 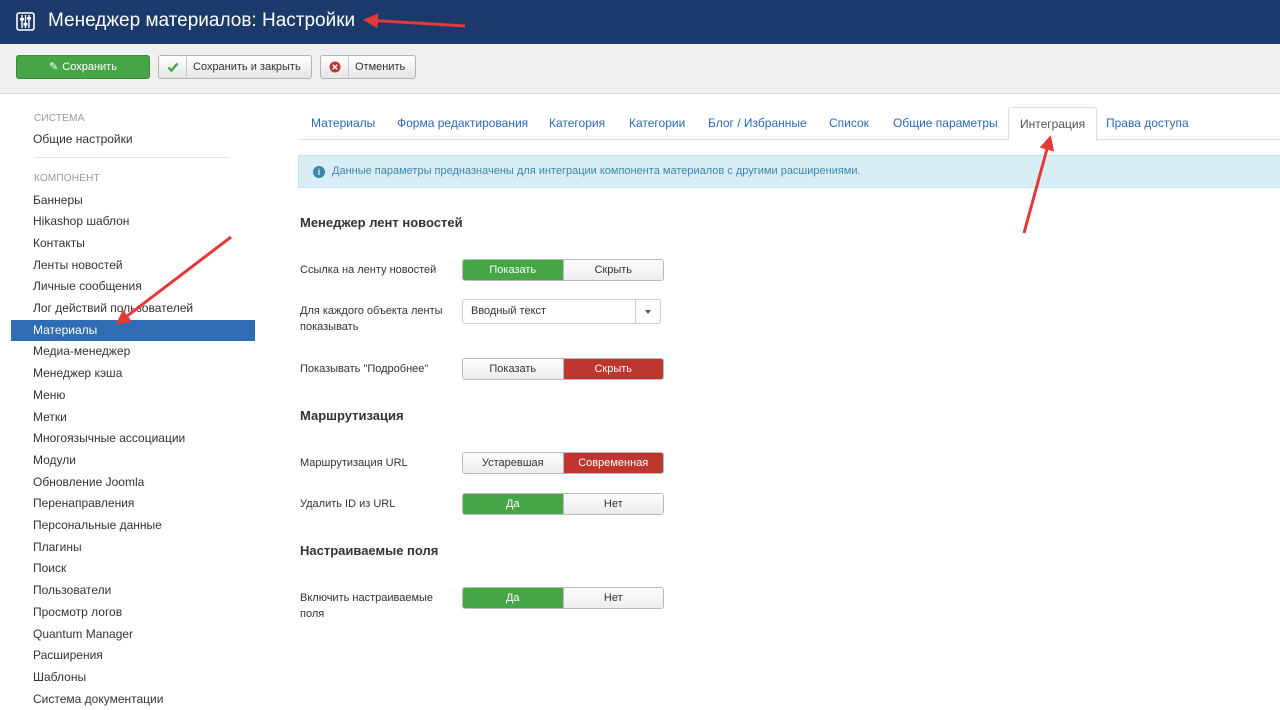 What do you see at coordinates (367, 606) in the screenshot?
I see `field-label-enable-fields: Включить настраиваемые поля` at bounding box center [367, 606].